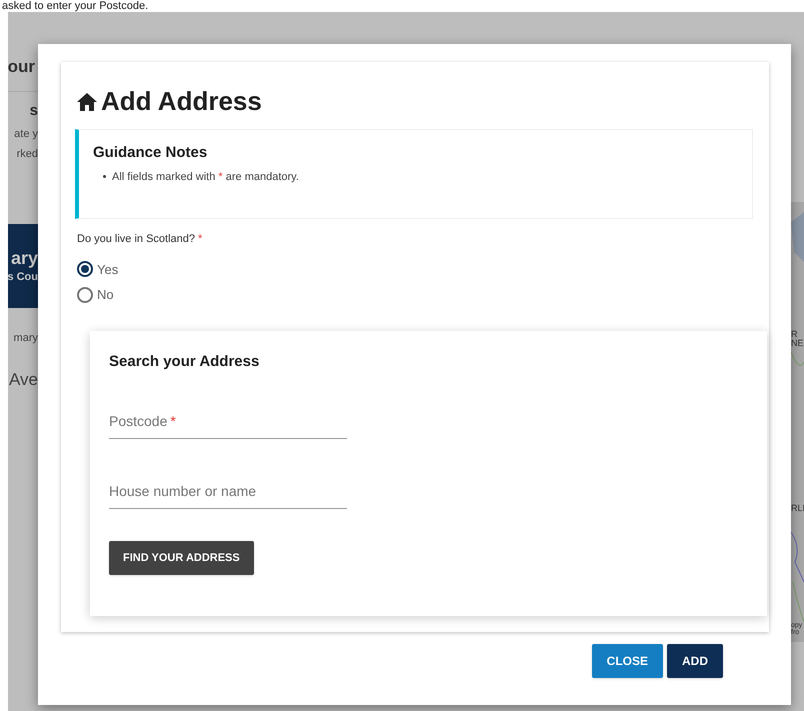 The height and width of the screenshot is (711, 804). What do you see at coordinates (23, 277) in the screenshot?
I see `banner-subtitle: s Cou` at bounding box center [23, 277].